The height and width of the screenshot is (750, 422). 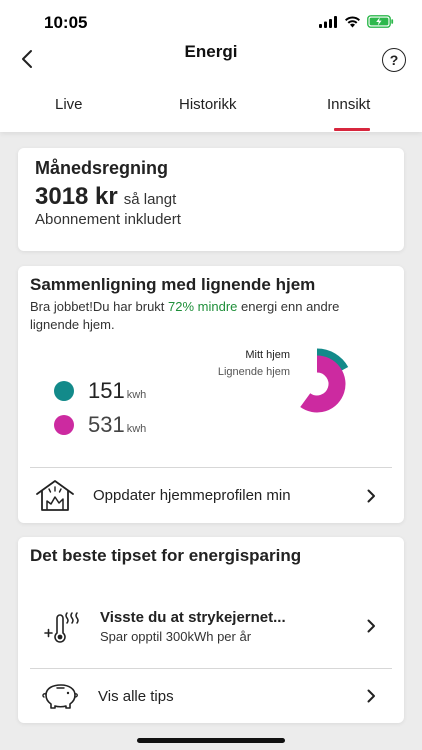 I want to click on tip-subtitle: Spar opptil 300kWh per år, so click(x=176, y=636).